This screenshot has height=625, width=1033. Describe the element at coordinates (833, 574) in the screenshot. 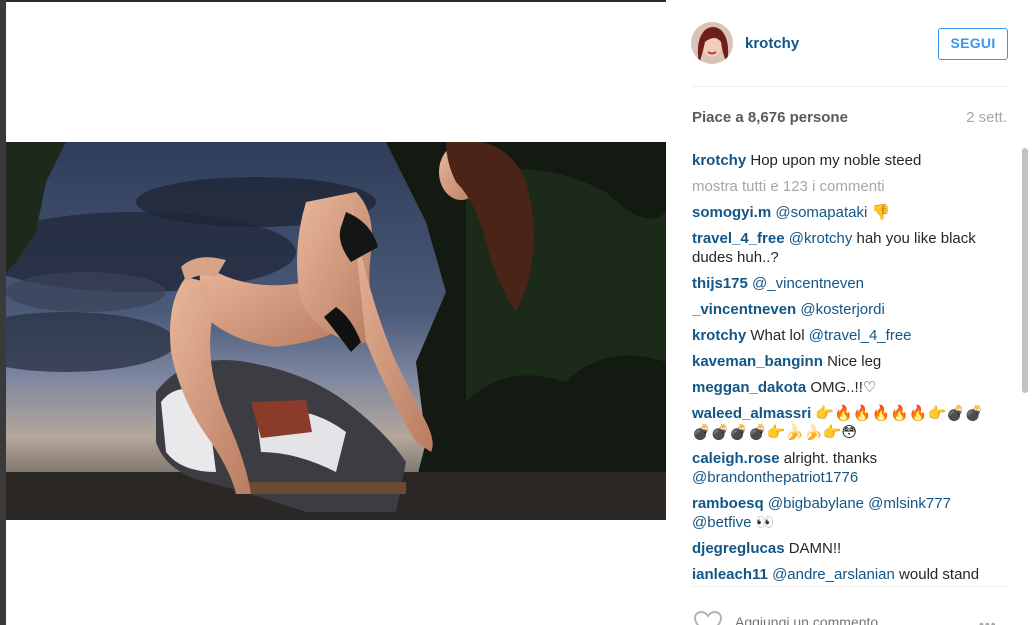

I see `comment-mention: @andre_arslanian` at that location.